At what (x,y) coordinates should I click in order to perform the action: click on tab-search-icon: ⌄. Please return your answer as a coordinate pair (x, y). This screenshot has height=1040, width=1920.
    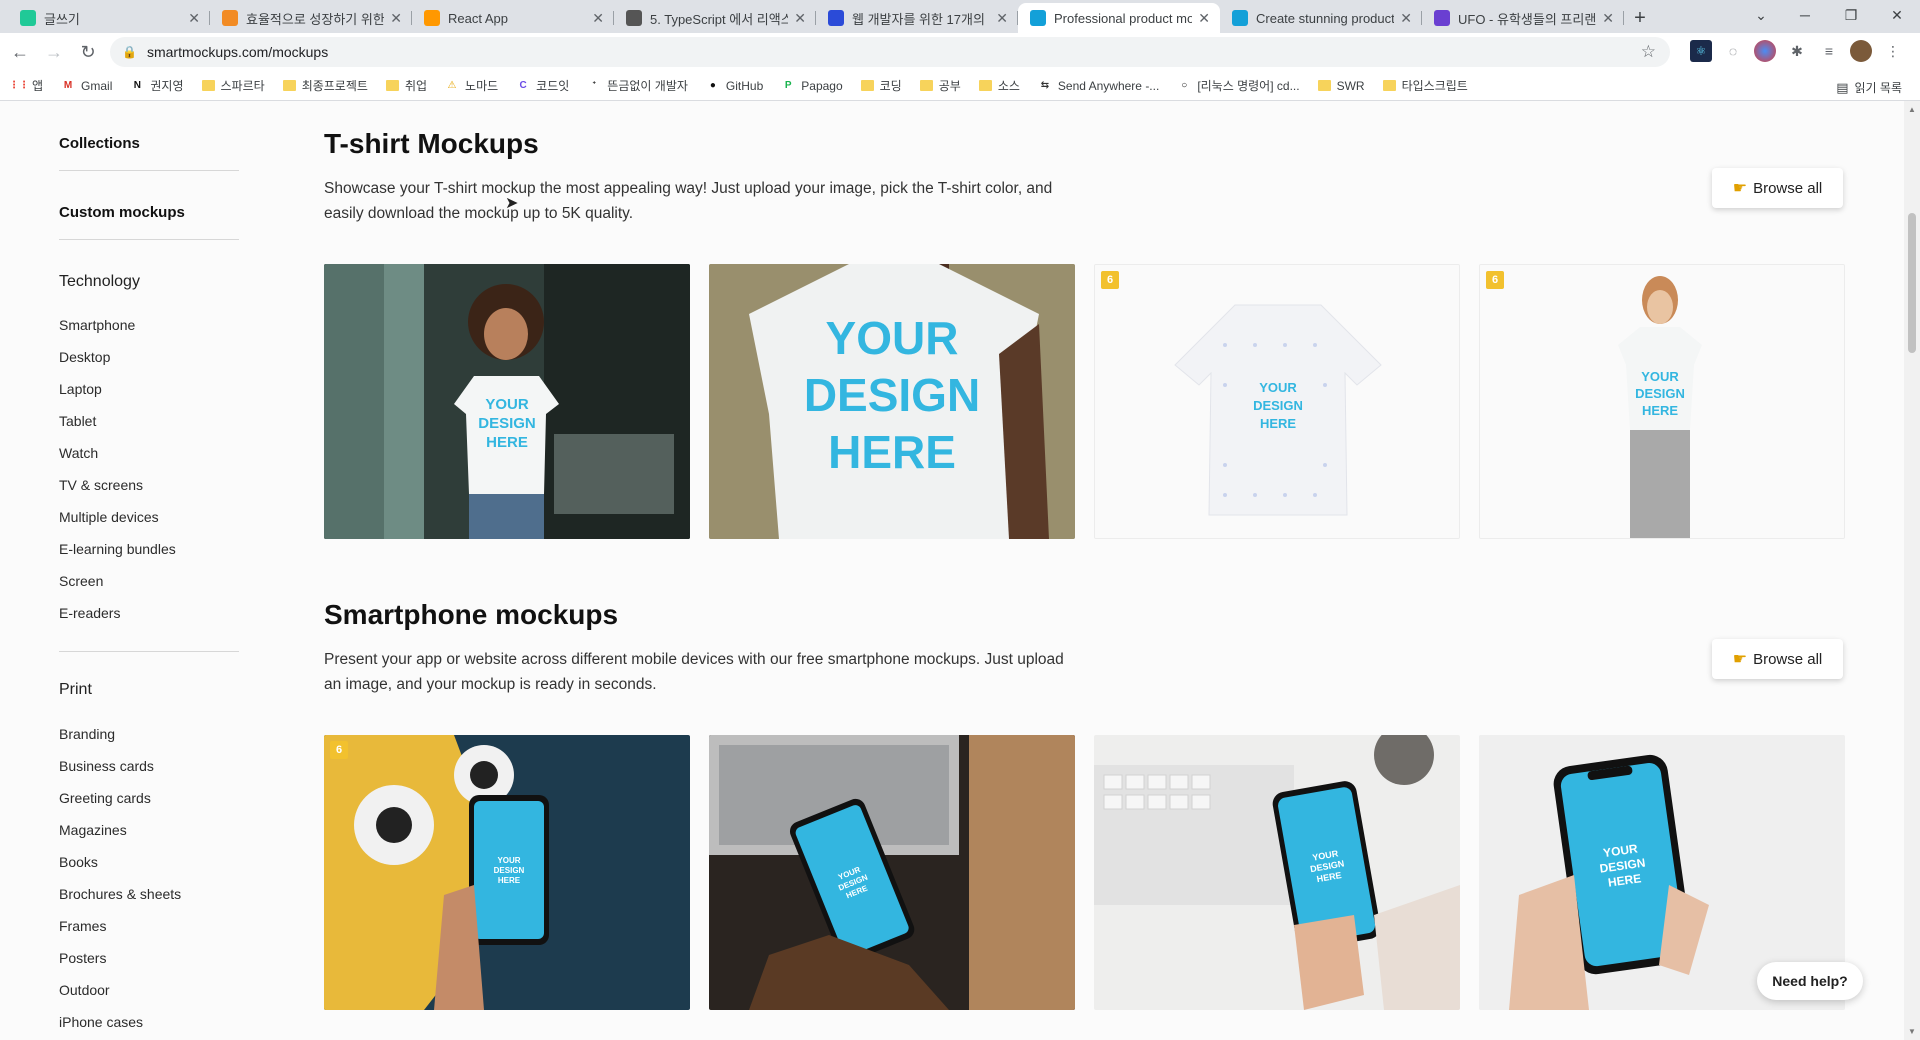
    Looking at the image, I should click on (1761, 15).